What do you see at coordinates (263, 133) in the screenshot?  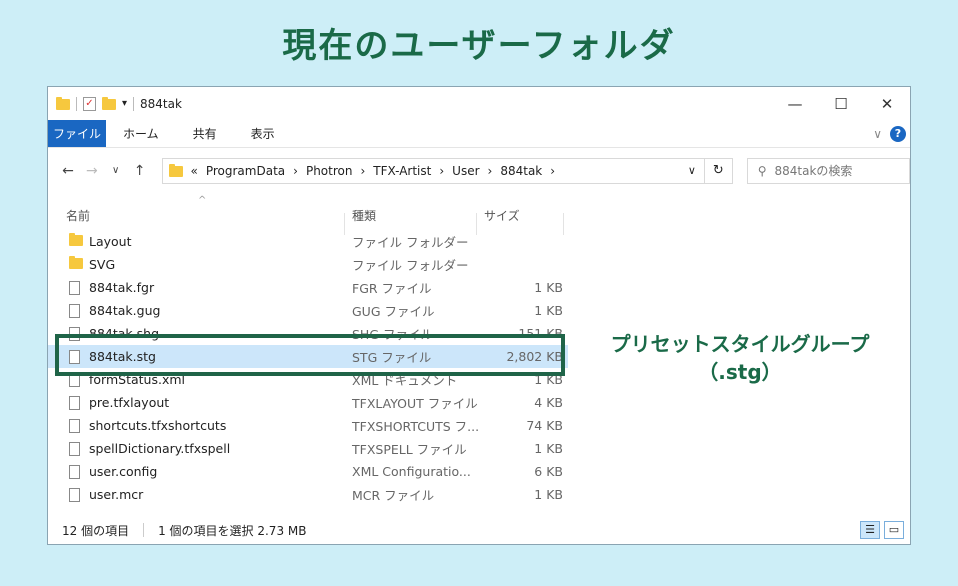 I see `tab-view: 表示` at bounding box center [263, 133].